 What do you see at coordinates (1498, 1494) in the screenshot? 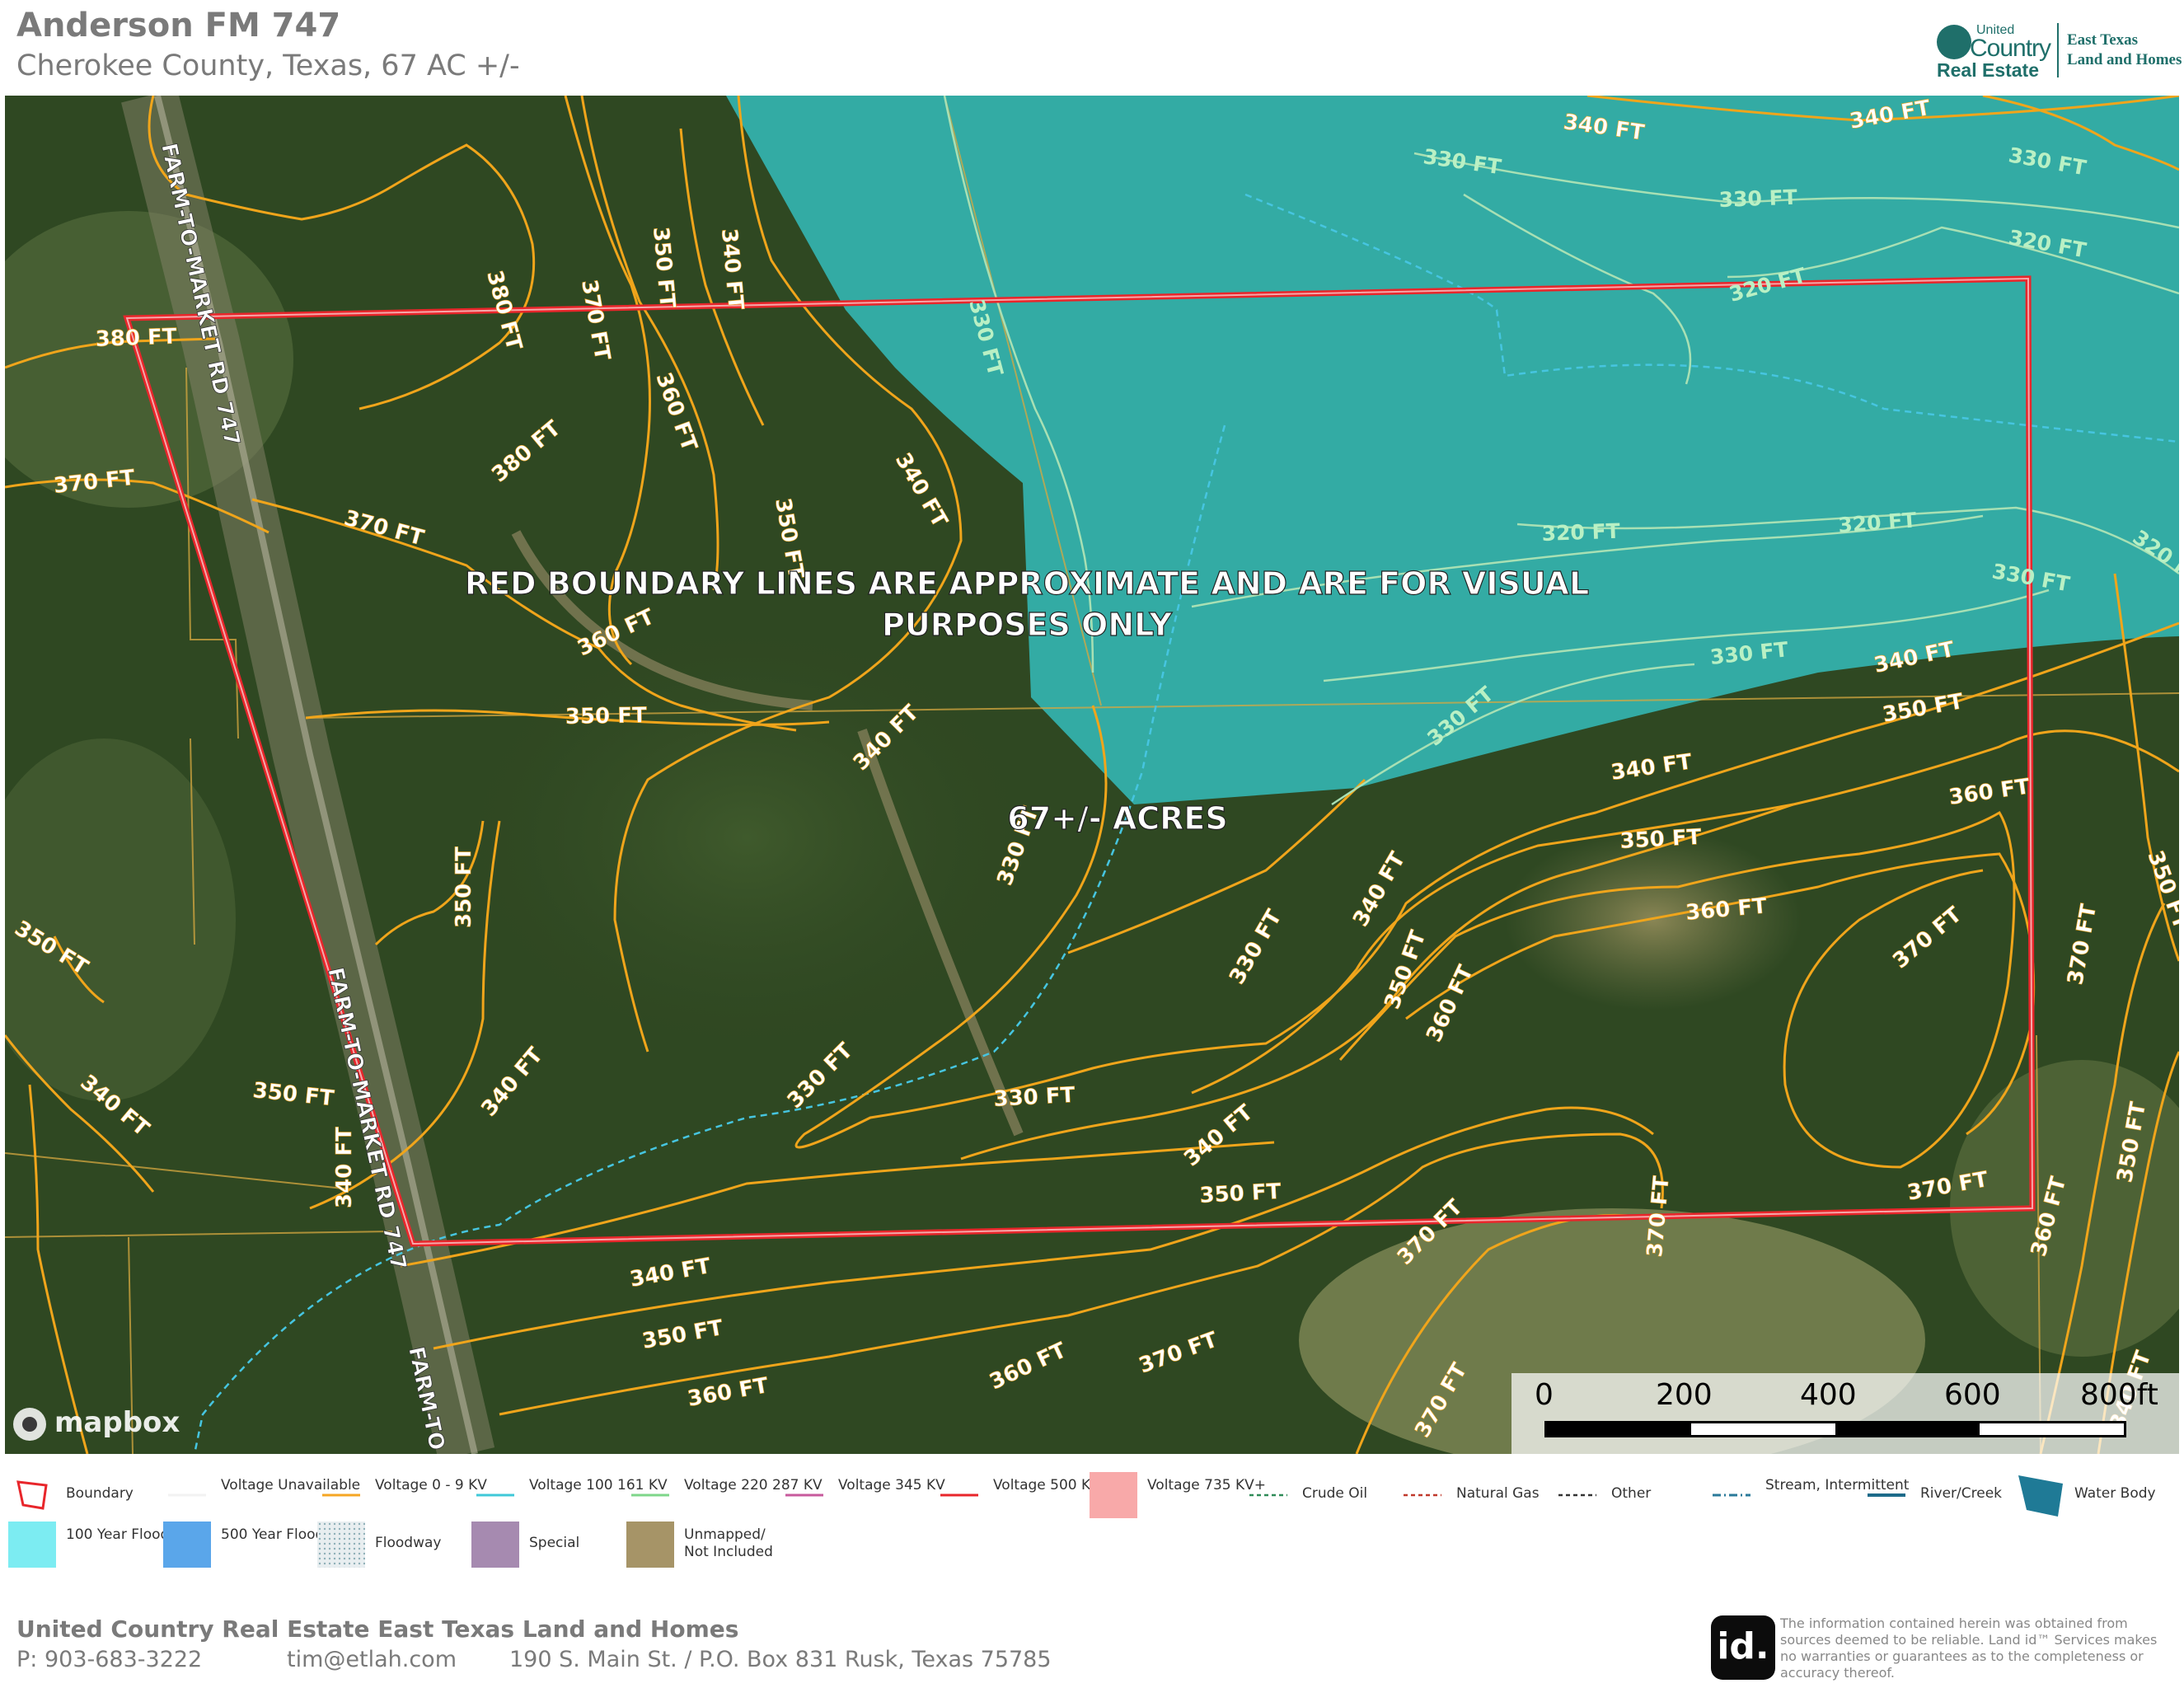
I see `legend-label: Natural Gas` at bounding box center [1498, 1494].